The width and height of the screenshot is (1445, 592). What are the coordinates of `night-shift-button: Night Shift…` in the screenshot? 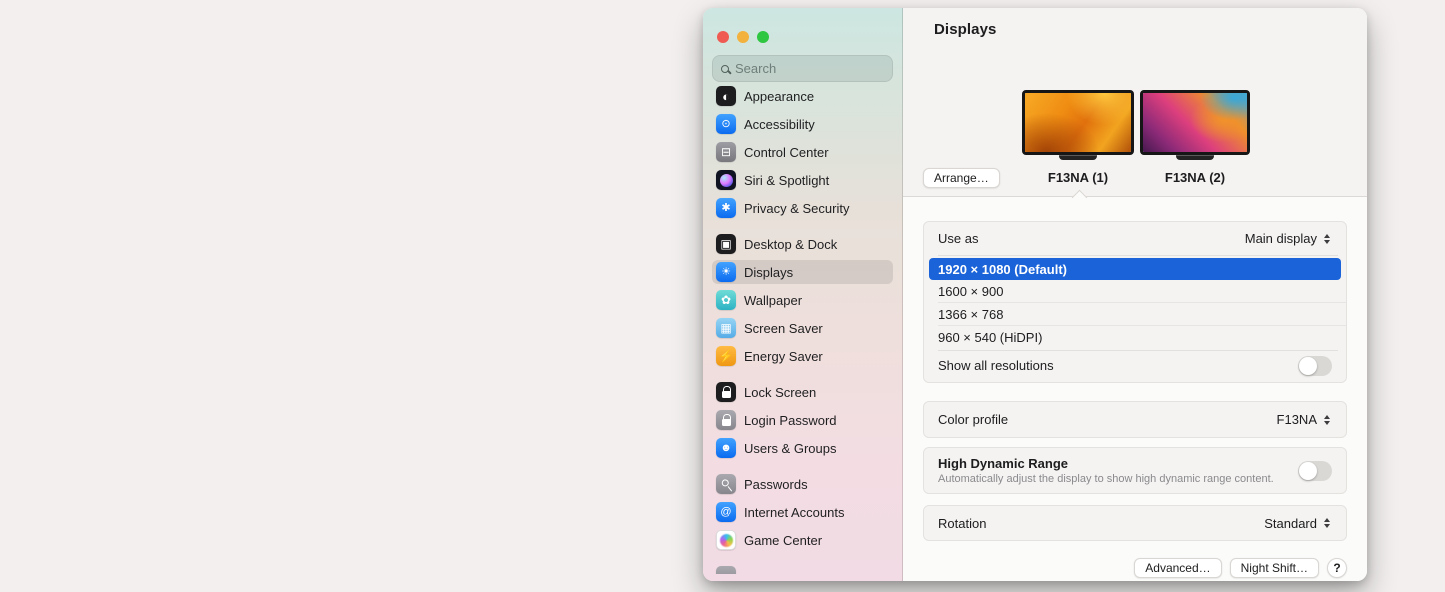 It's located at (1274, 568).